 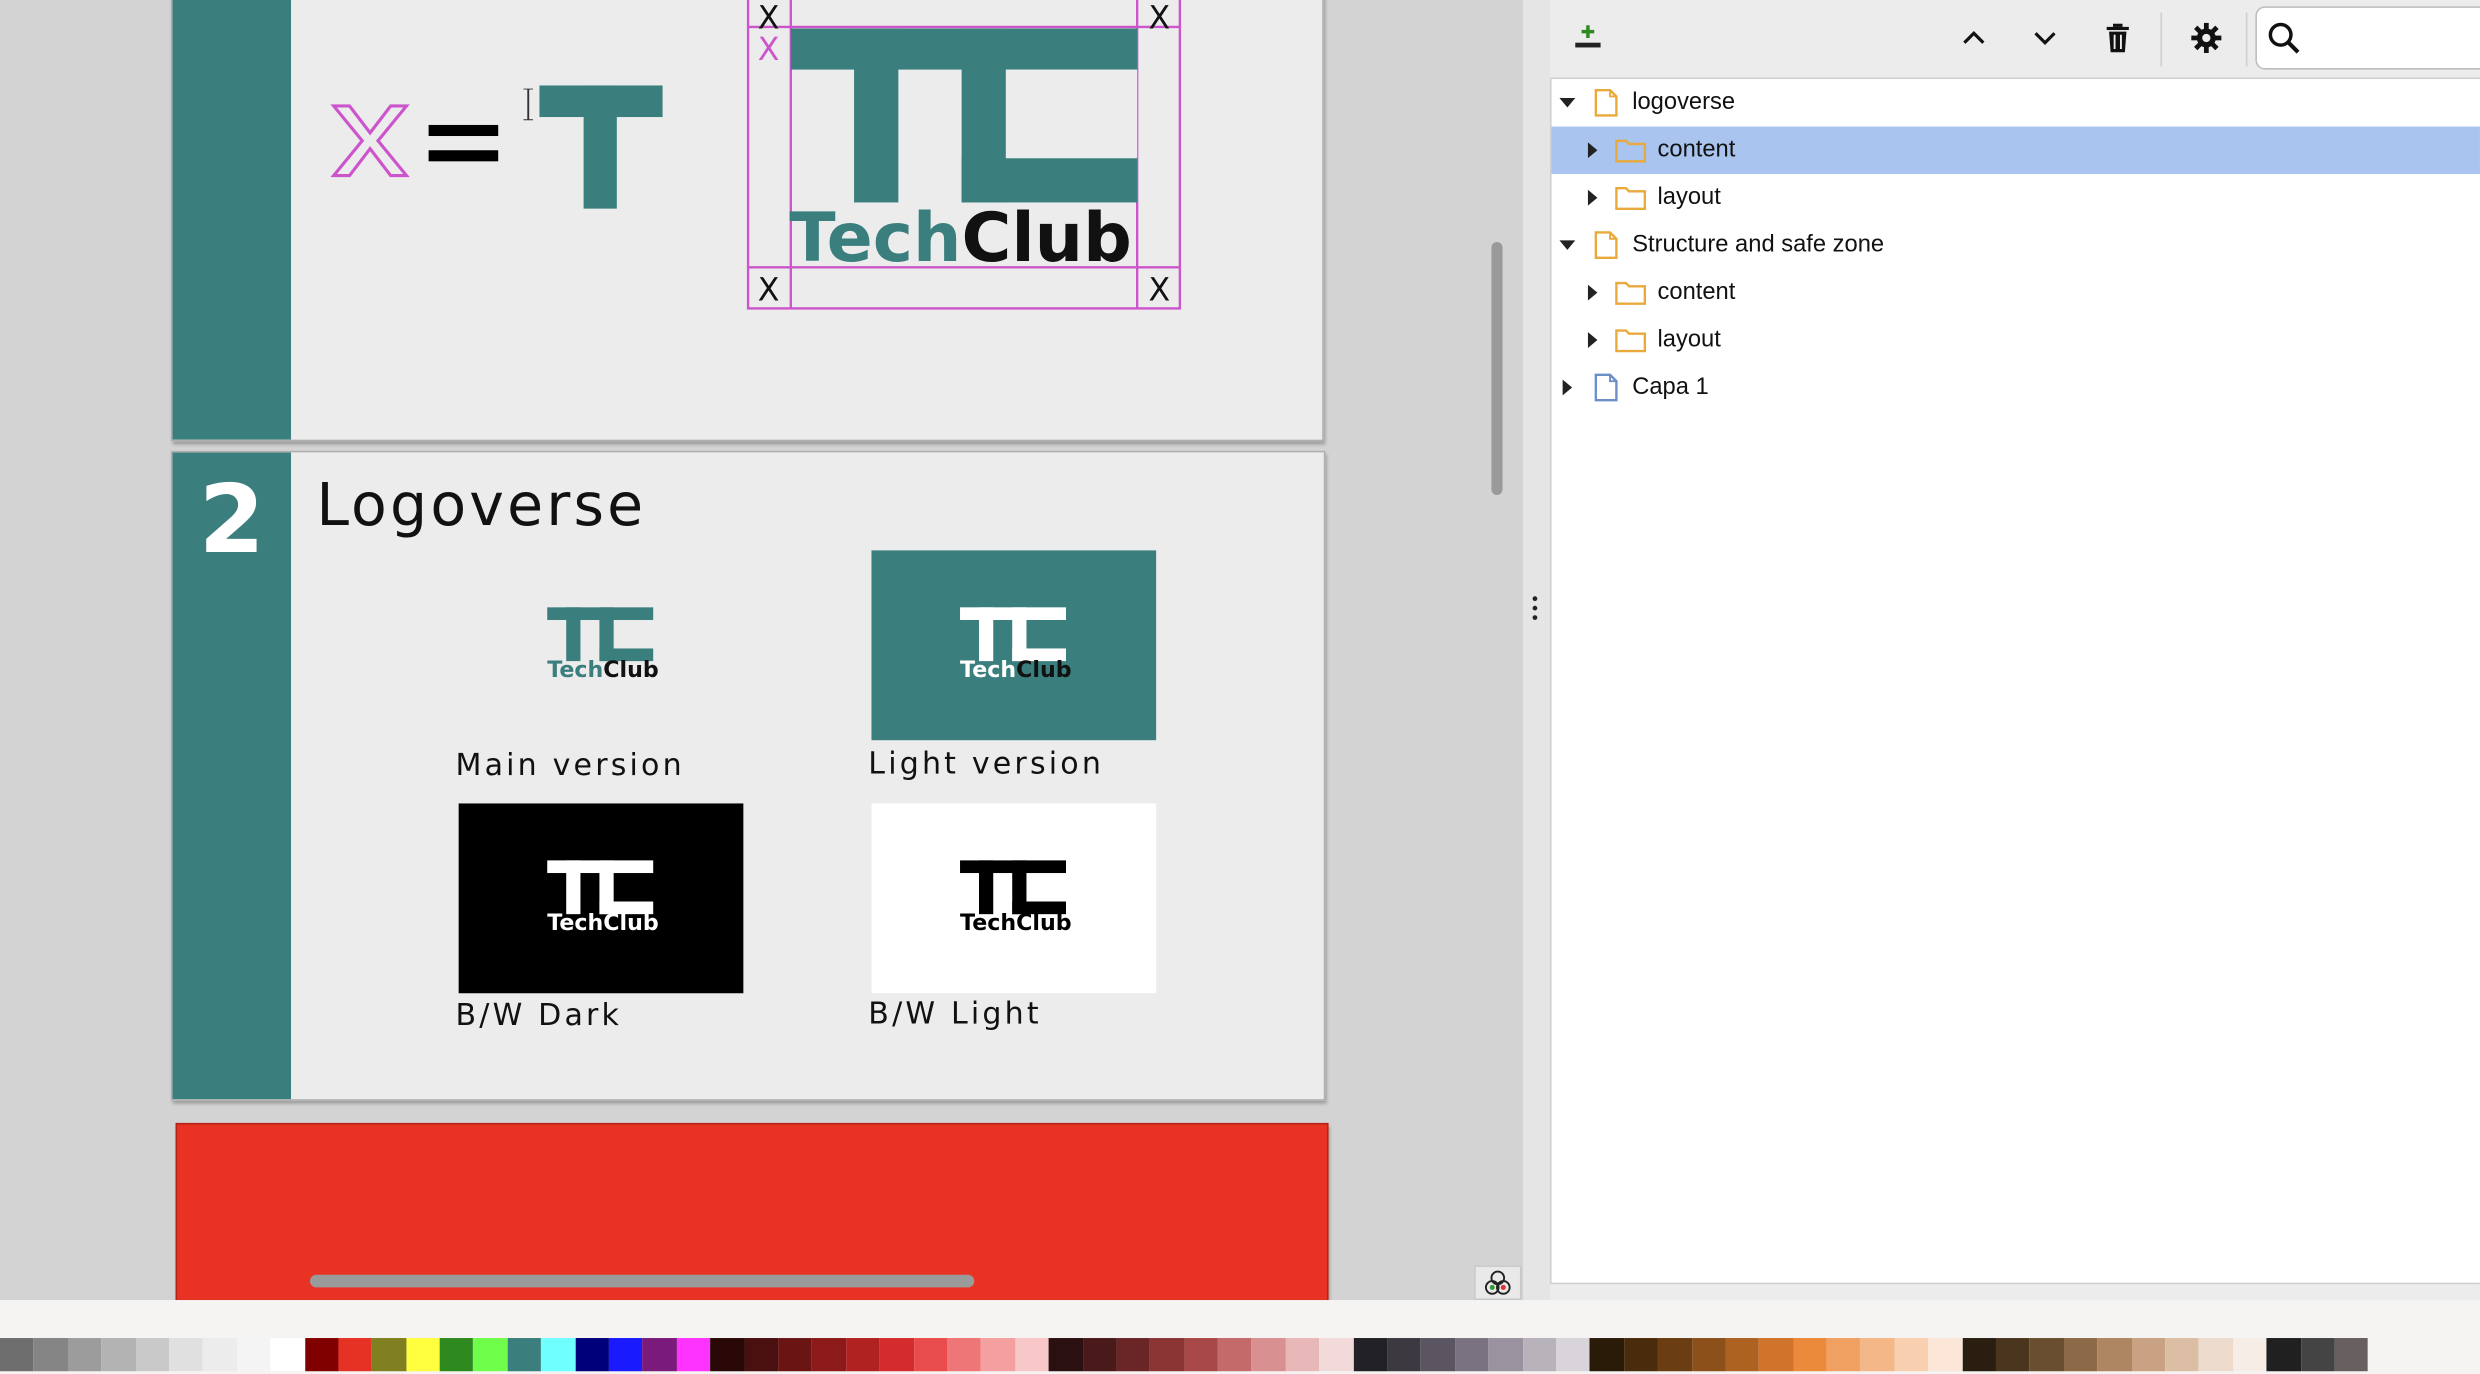 I want to click on vertical-scrollbar, so click(x=1497, y=368).